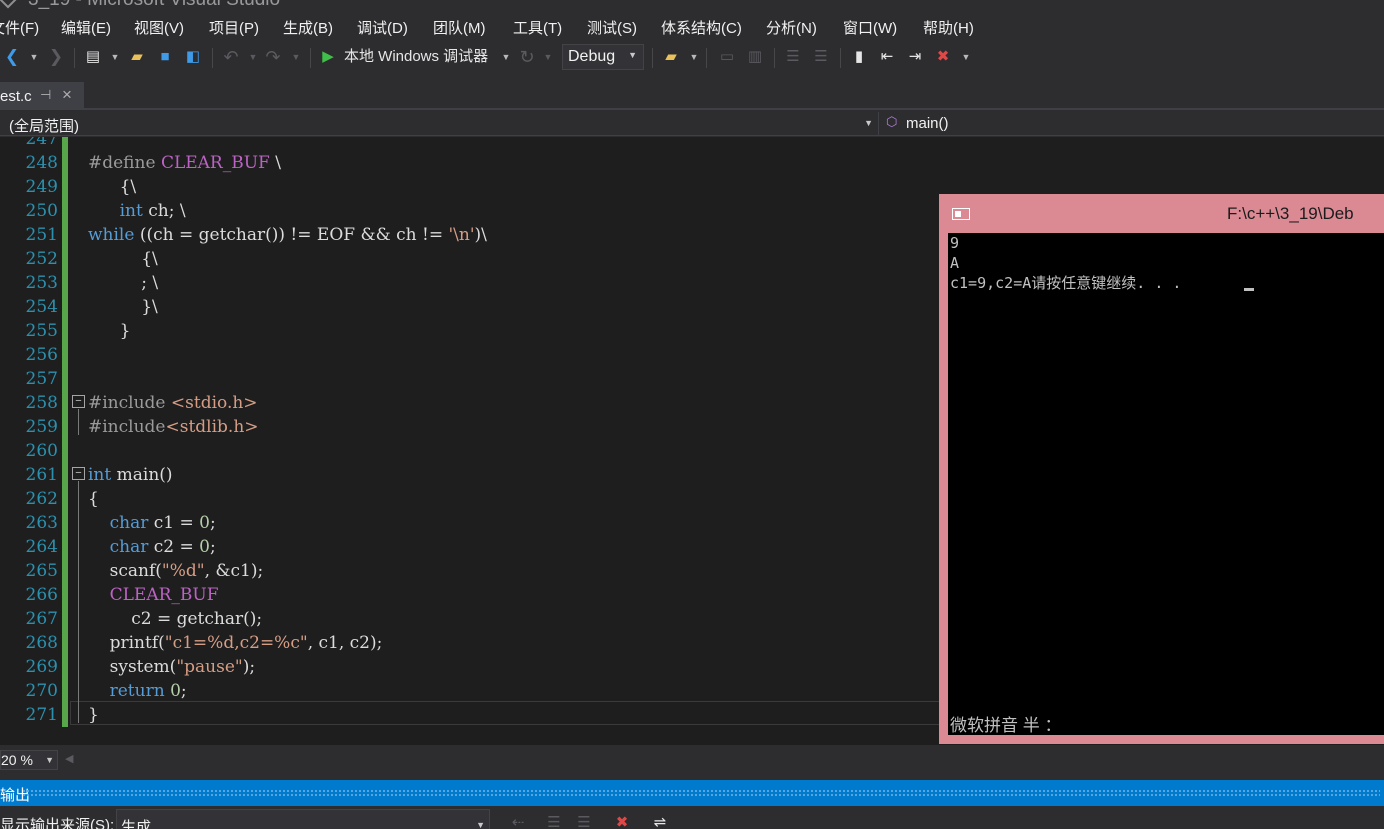 This screenshot has width=1384, height=829. What do you see at coordinates (41, 235) in the screenshot?
I see `line-number: 251` at bounding box center [41, 235].